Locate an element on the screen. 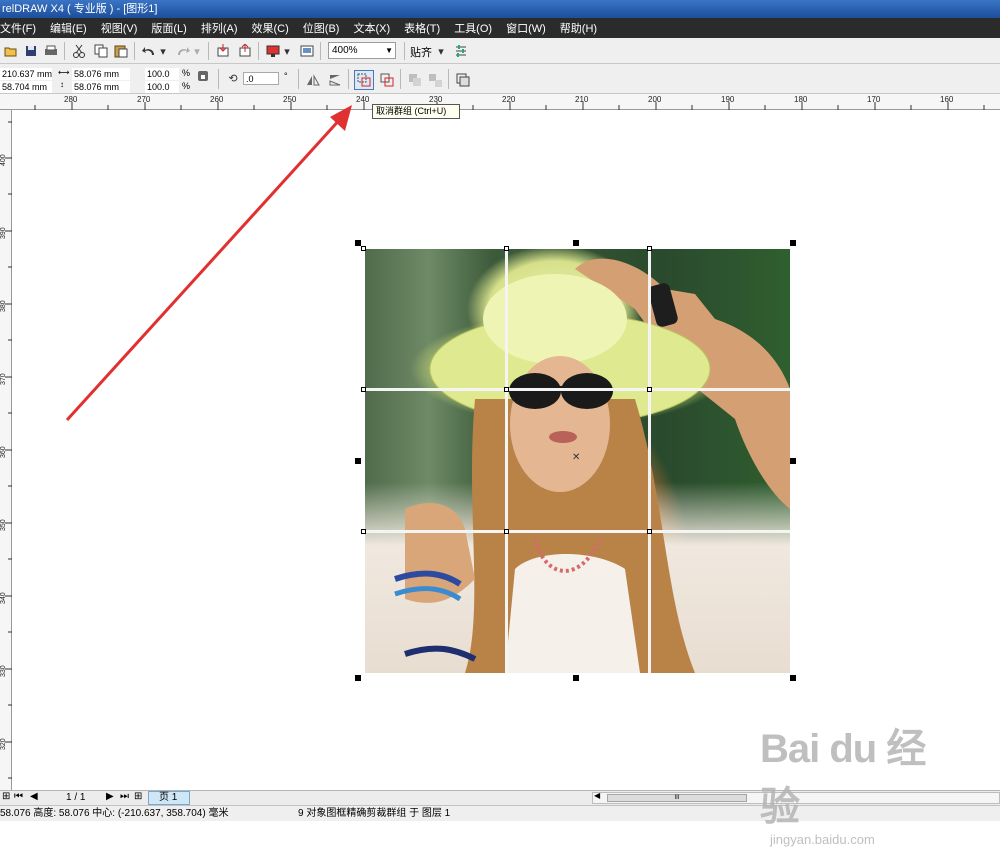 The image size is (1000, 847). scroll-left-icon: ◀ is located at coordinates (597, 795).